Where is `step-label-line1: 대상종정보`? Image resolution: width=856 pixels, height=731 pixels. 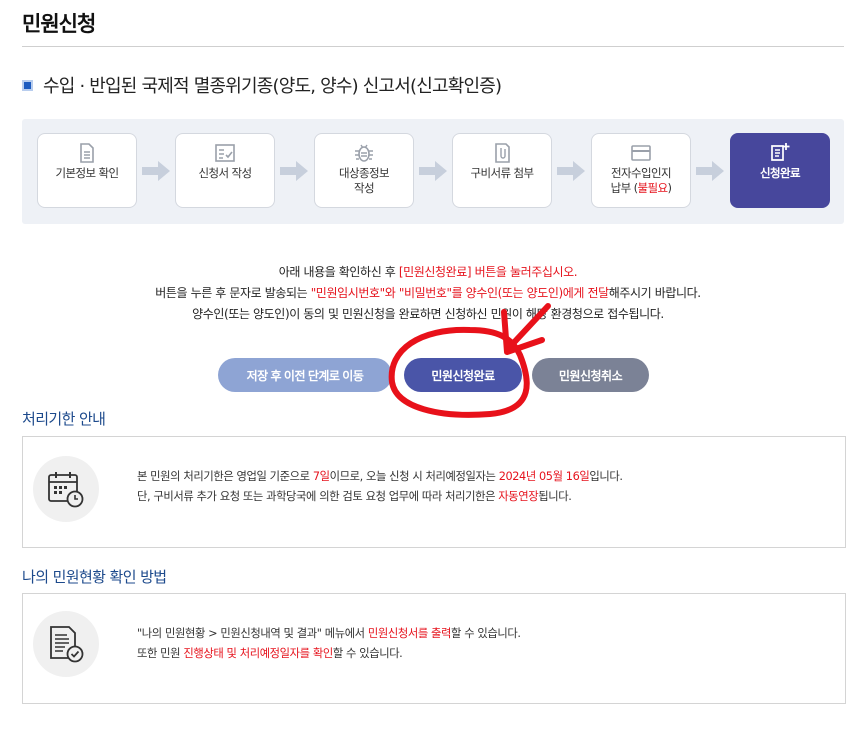
step-label-line1: 대상종정보 is located at coordinates (364, 173).